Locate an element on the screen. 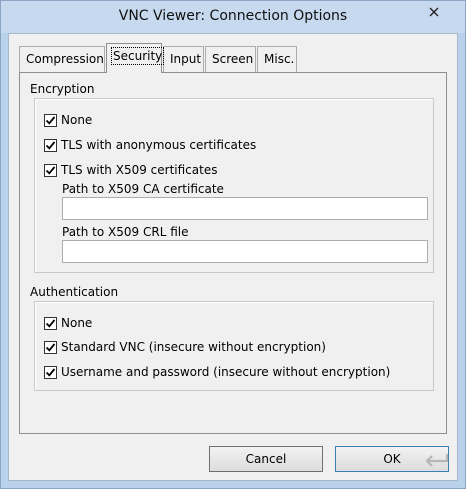  username-password-checkbox is located at coordinates (50, 372).